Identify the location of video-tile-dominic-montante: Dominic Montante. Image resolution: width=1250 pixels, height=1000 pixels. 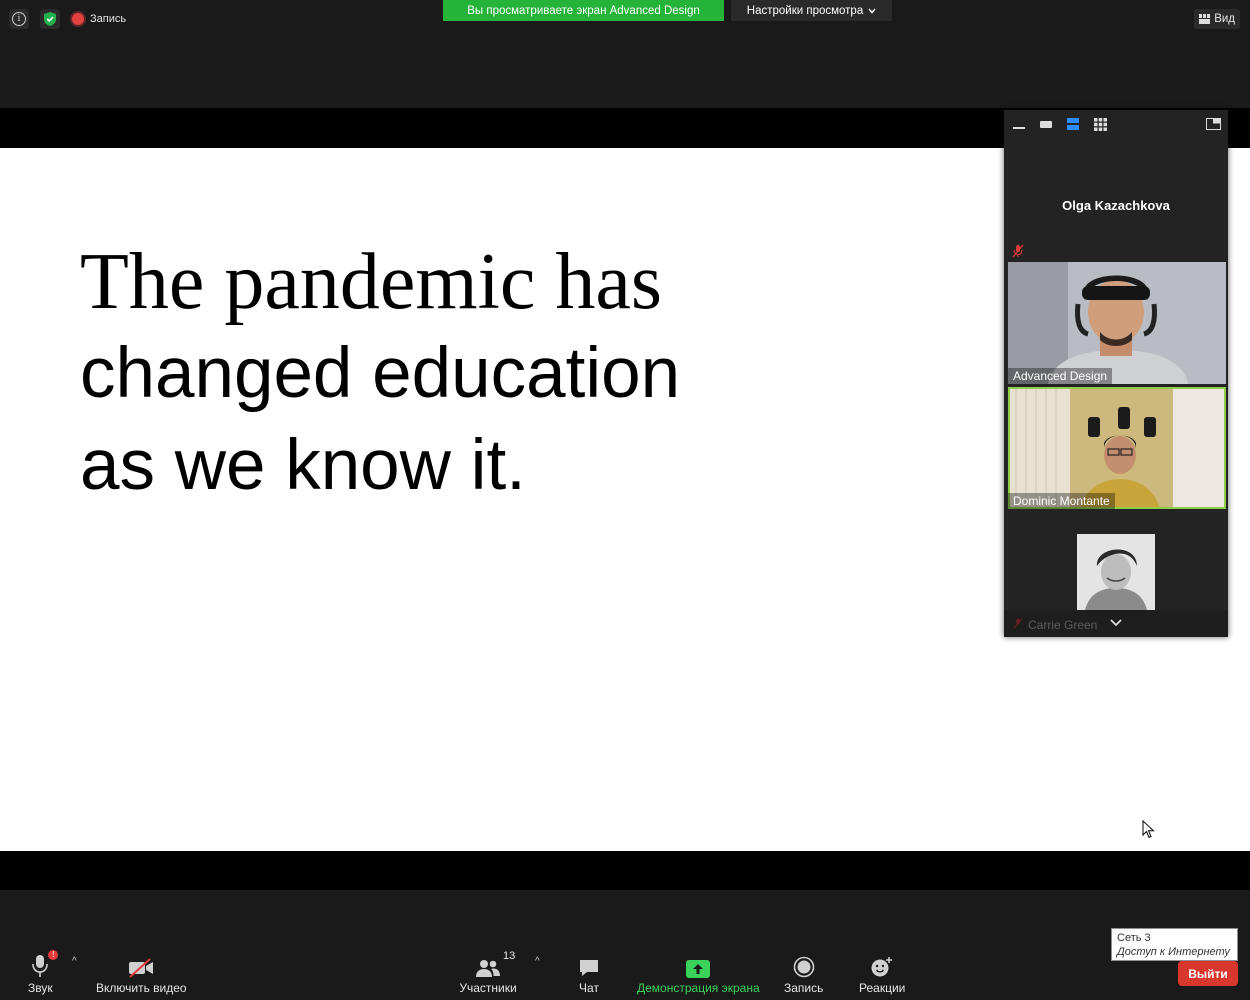
(1117, 448).